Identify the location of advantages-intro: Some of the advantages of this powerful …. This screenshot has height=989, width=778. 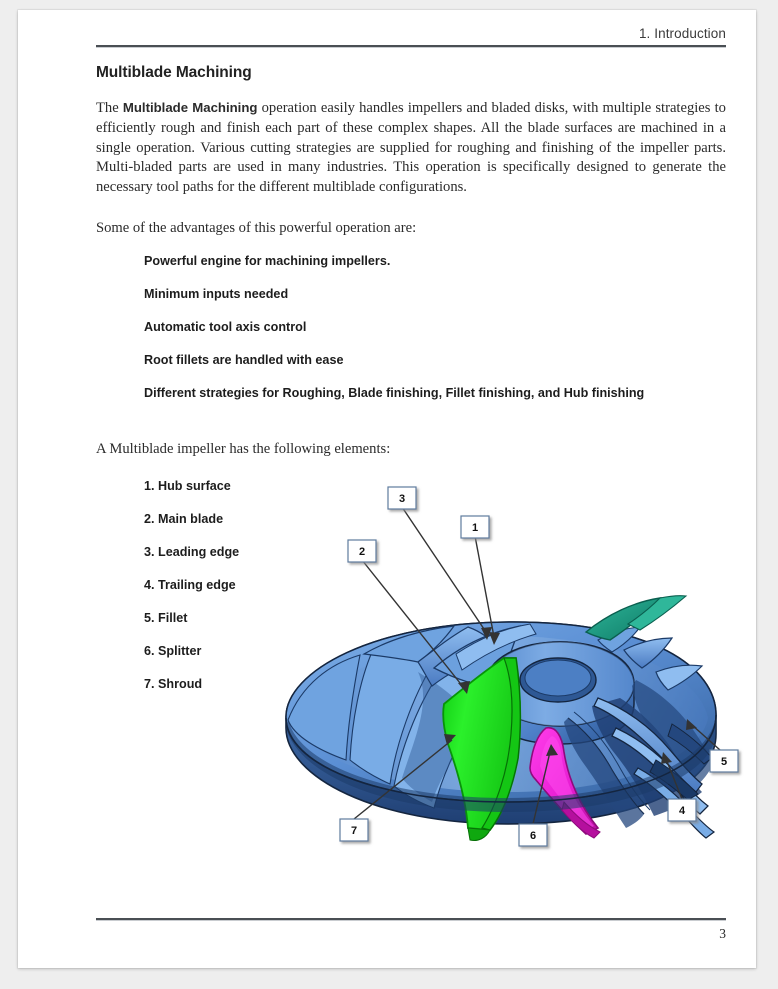
(256, 227).